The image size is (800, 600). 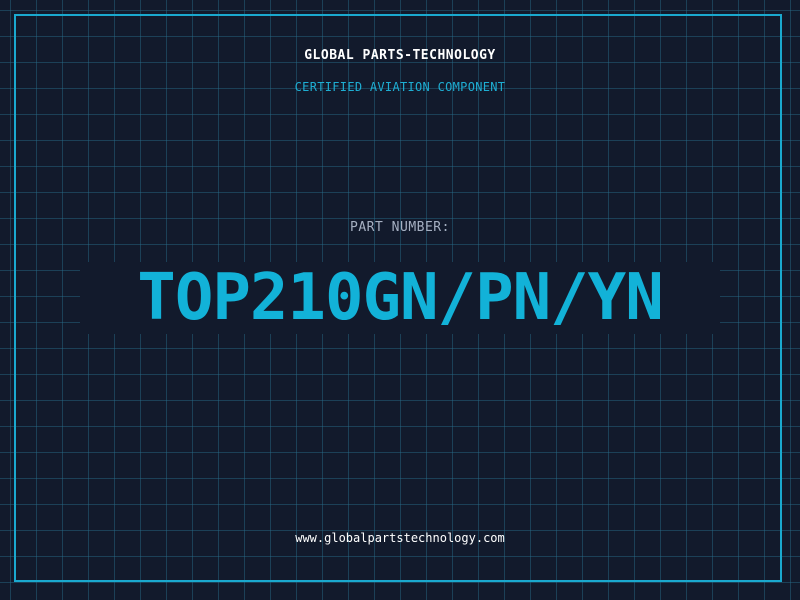 What do you see at coordinates (400, 227) in the screenshot?
I see `part-number-label: PART NUMBER:` at bounding box center [400, 227].